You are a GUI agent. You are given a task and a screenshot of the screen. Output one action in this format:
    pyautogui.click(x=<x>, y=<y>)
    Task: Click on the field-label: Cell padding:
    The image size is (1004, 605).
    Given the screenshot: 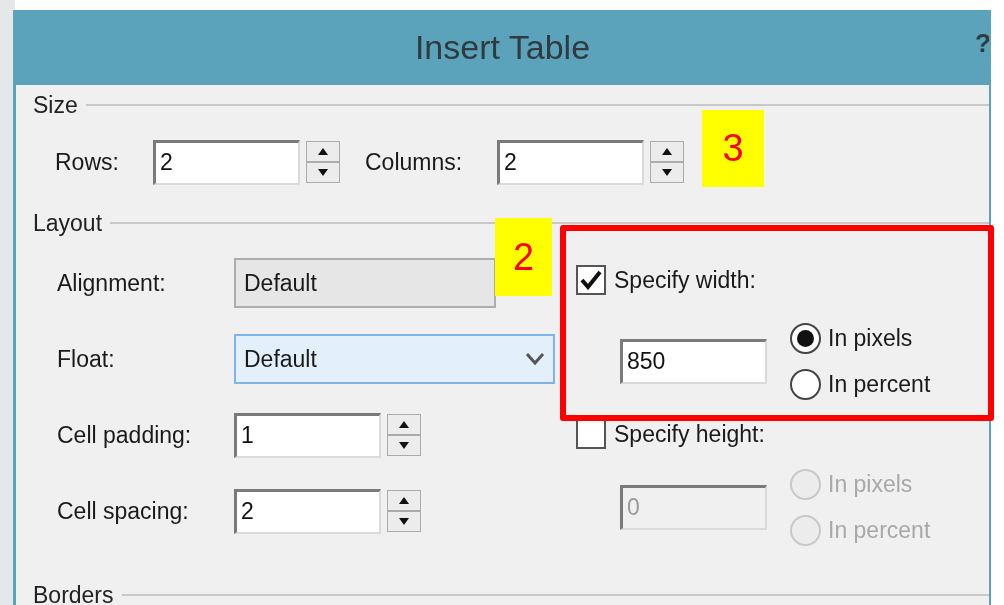 What is the action you would take?
    pyautogui.click(x=125, y=435)
    